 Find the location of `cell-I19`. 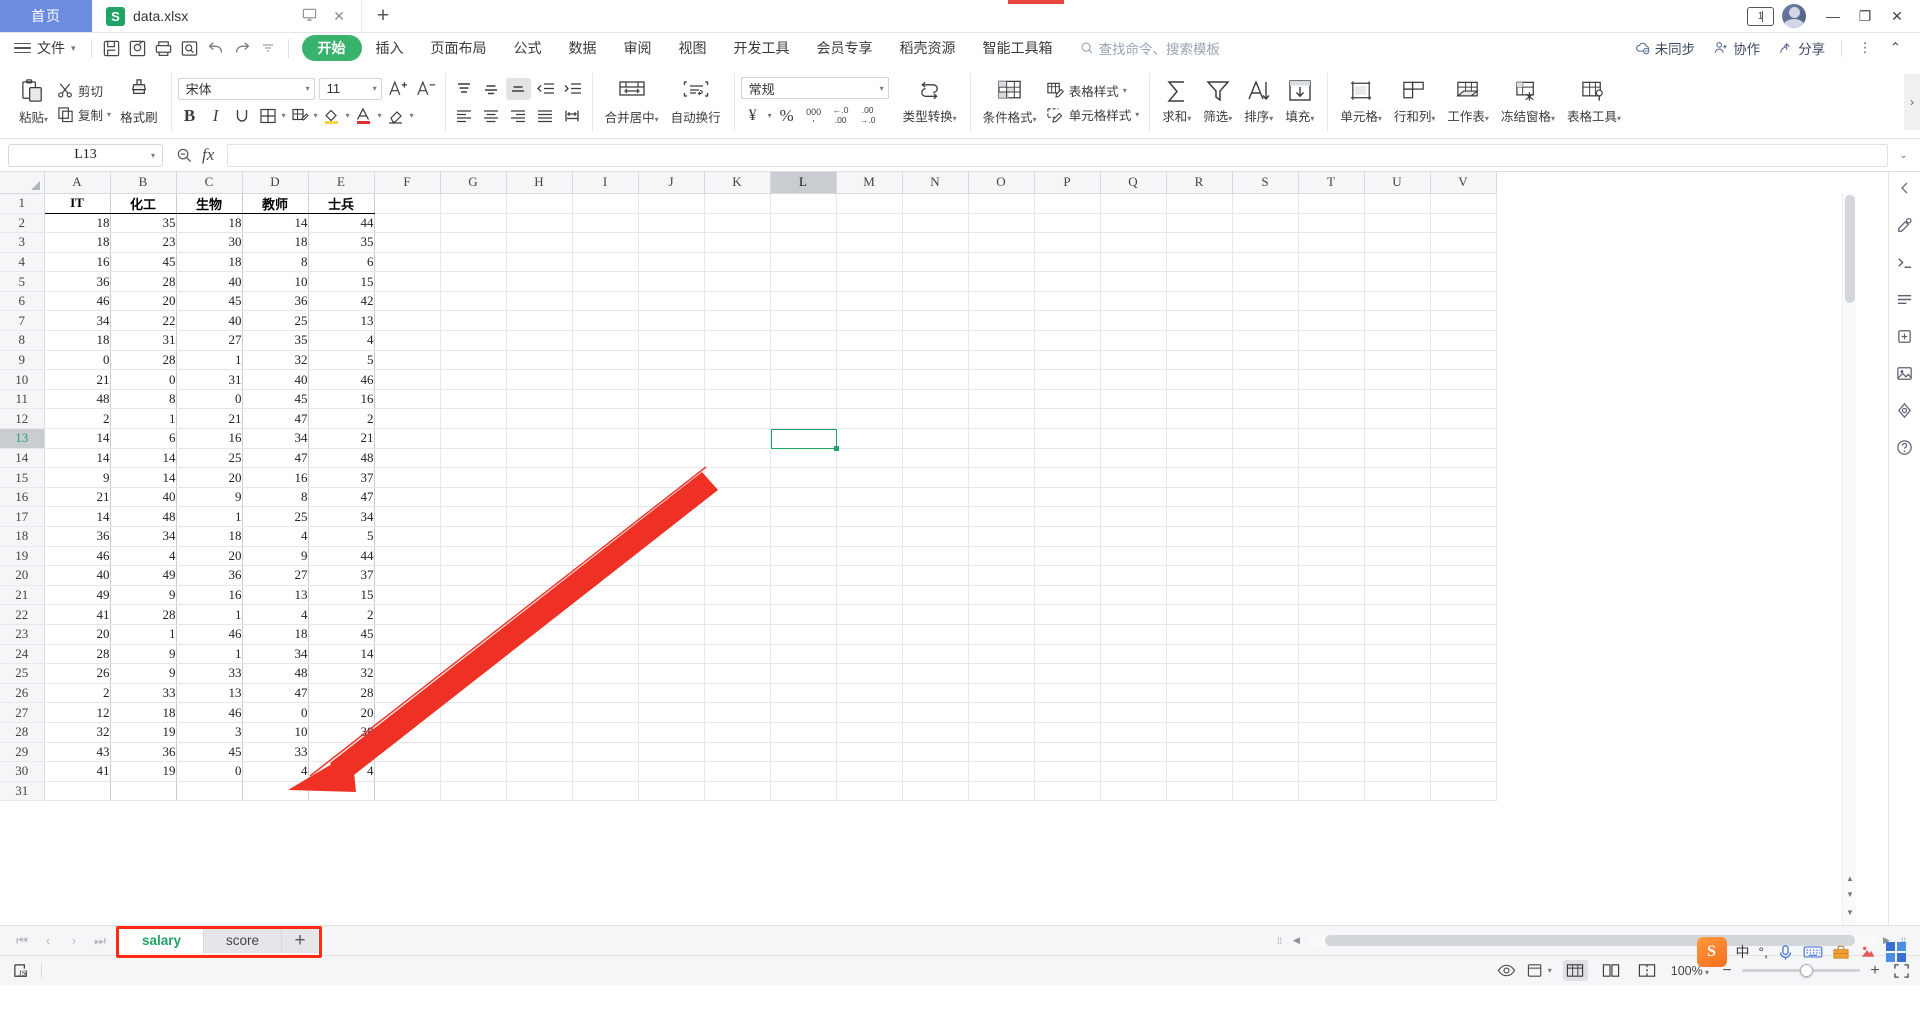

cell-I19 is located at coordinates (605, 556).